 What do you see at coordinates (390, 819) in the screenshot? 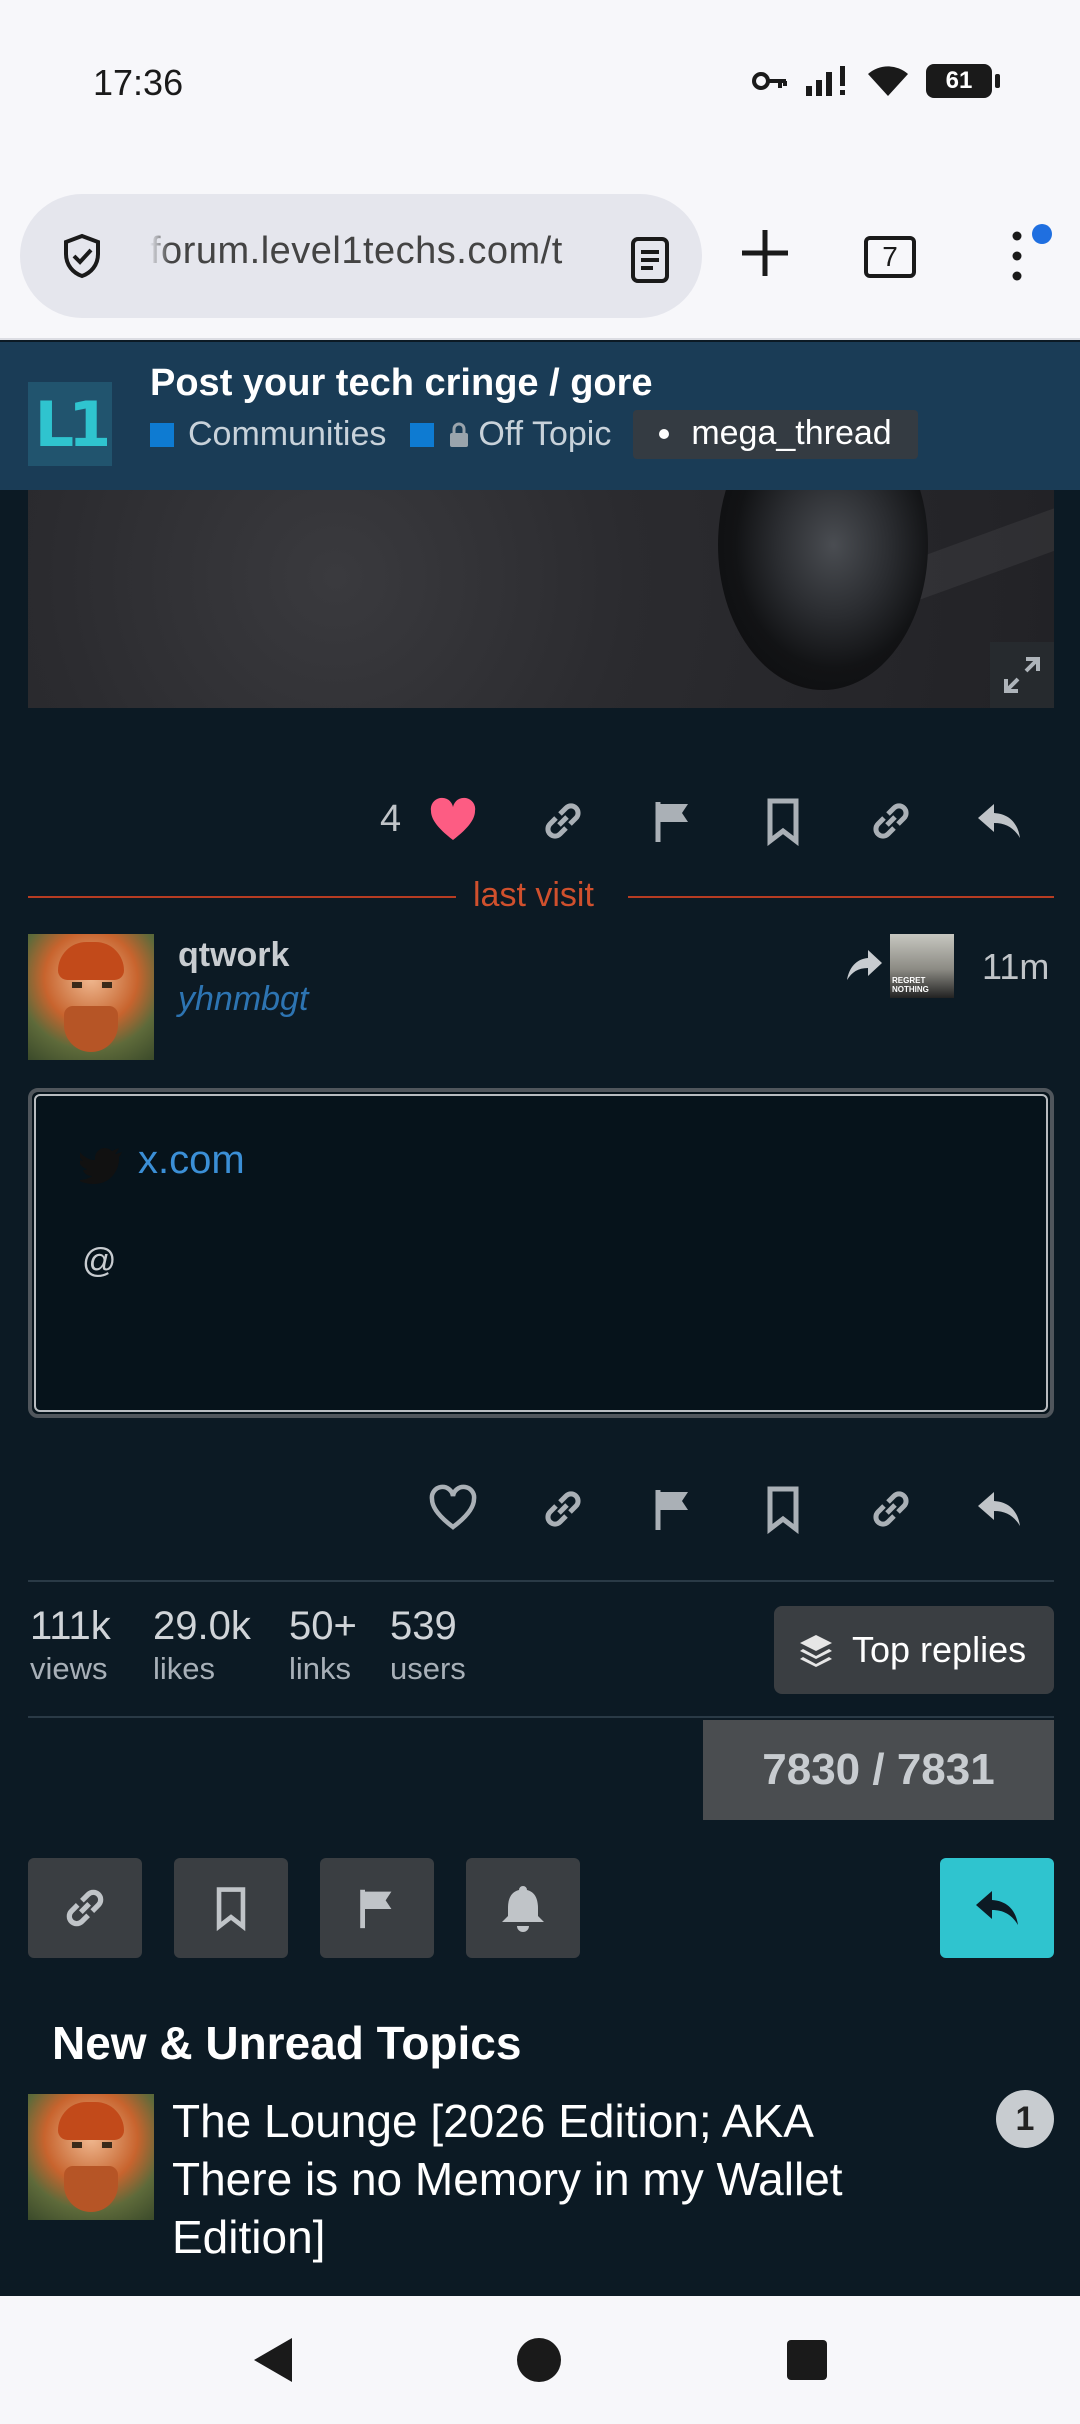
I see `like-count: 4` at bounding box center [390, 819].